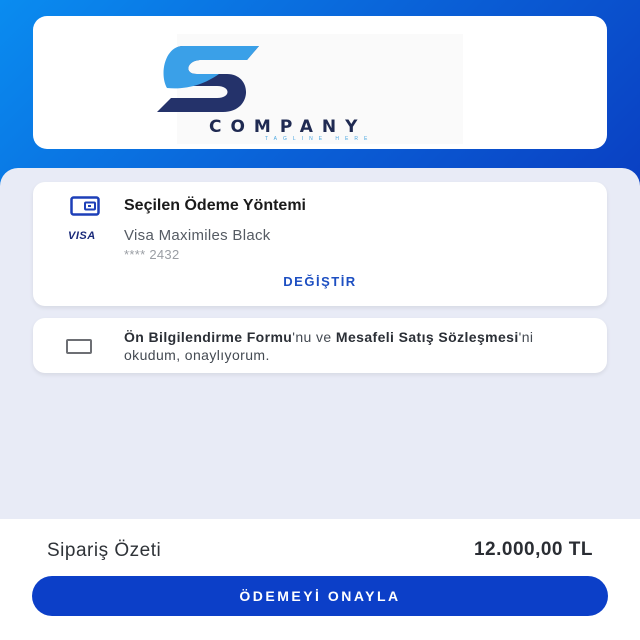 This screenshot has height=640, width=640. What do you see at coordinates (82, 236) in the screenshot?
I see `visa-logo-icon: VISA` at bounding box center [82, 236].